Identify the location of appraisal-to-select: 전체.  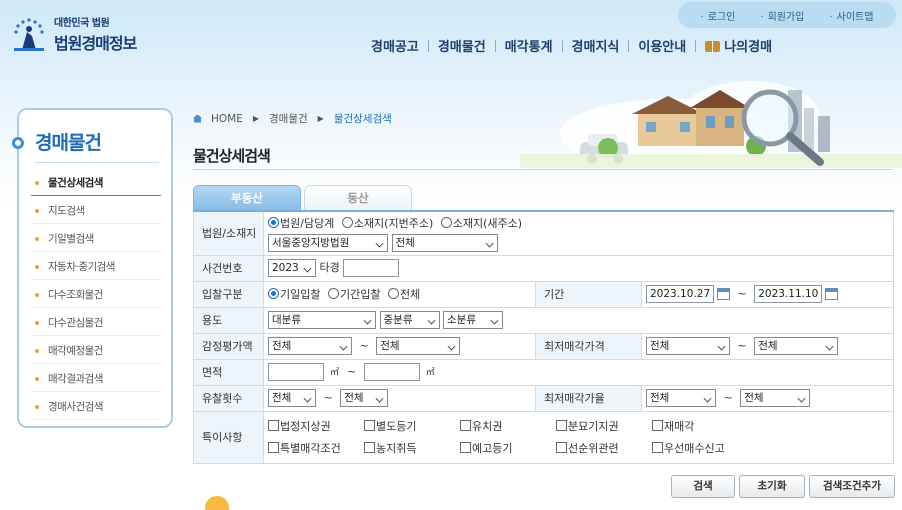
(418, 346).